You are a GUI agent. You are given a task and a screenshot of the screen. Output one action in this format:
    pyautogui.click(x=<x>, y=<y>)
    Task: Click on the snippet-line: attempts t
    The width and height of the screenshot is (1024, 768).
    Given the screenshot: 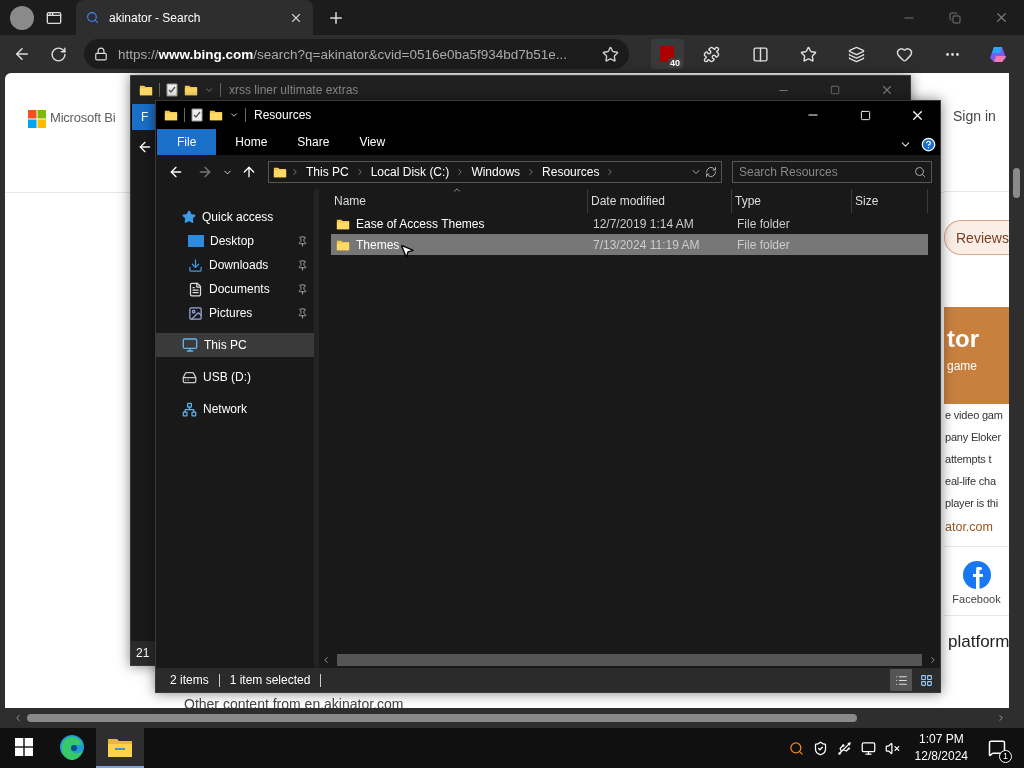 What is the action you would take?
    pyautogui.click(x=968, y=459)
    